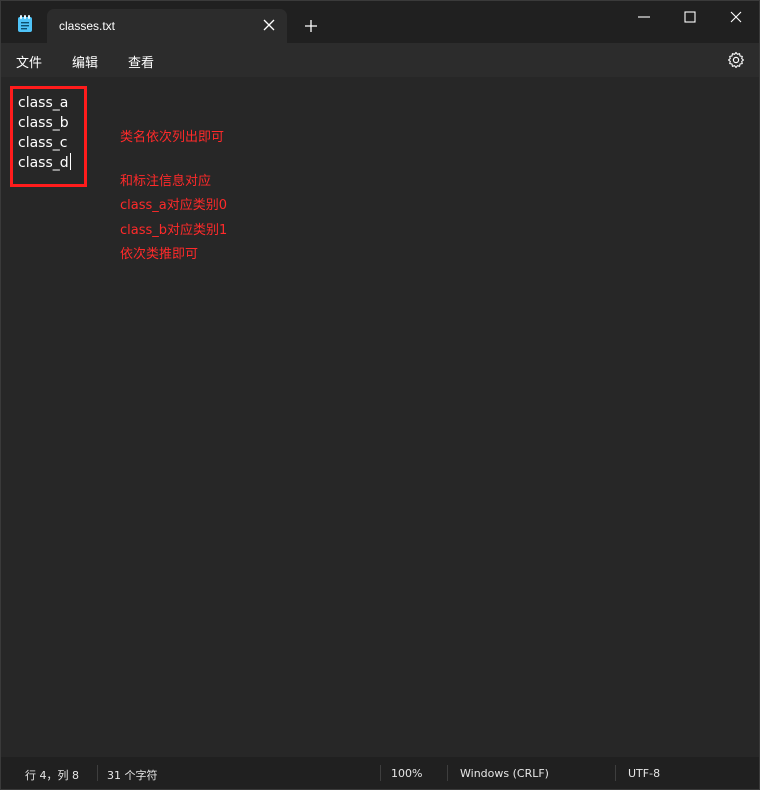 The image size is (760, 790). What do you see at coordinates (166, 181) in the screenshot?
I see `annotation-2: 和标注信息对应` at bounding box center [166, 181].